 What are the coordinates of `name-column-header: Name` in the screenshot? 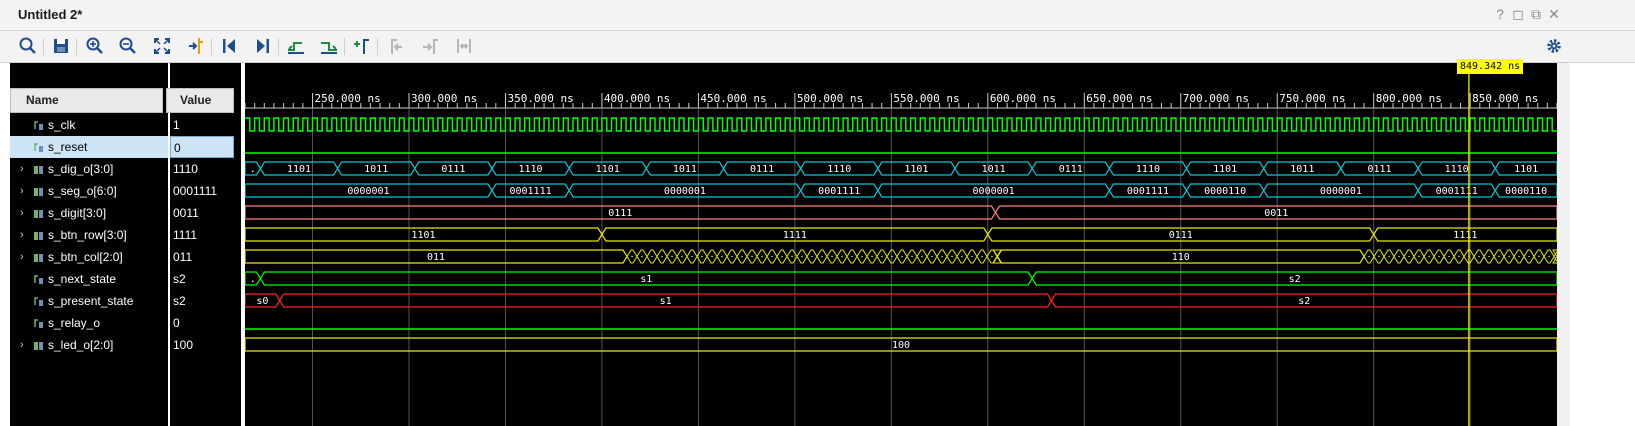 It's located at (86, 100).